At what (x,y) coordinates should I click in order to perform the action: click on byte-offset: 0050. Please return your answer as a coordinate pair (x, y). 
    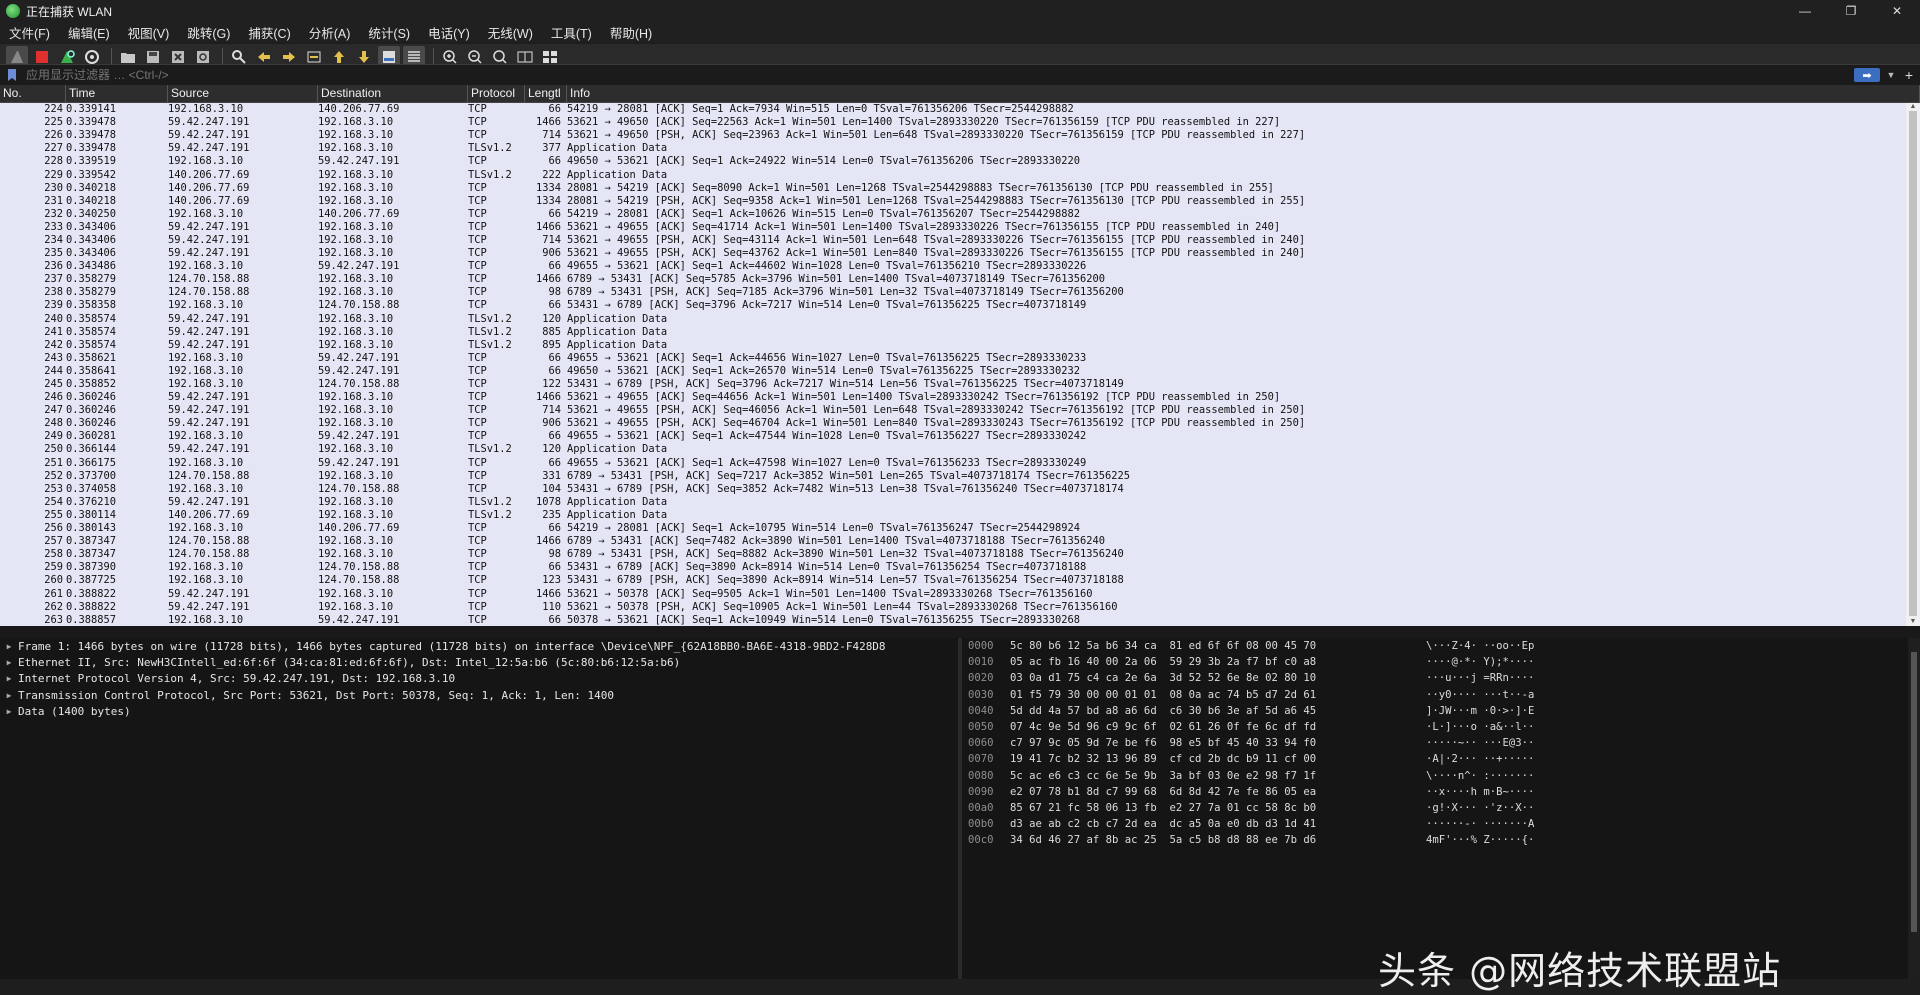
    Looking at the image, I should click on (987, 727).